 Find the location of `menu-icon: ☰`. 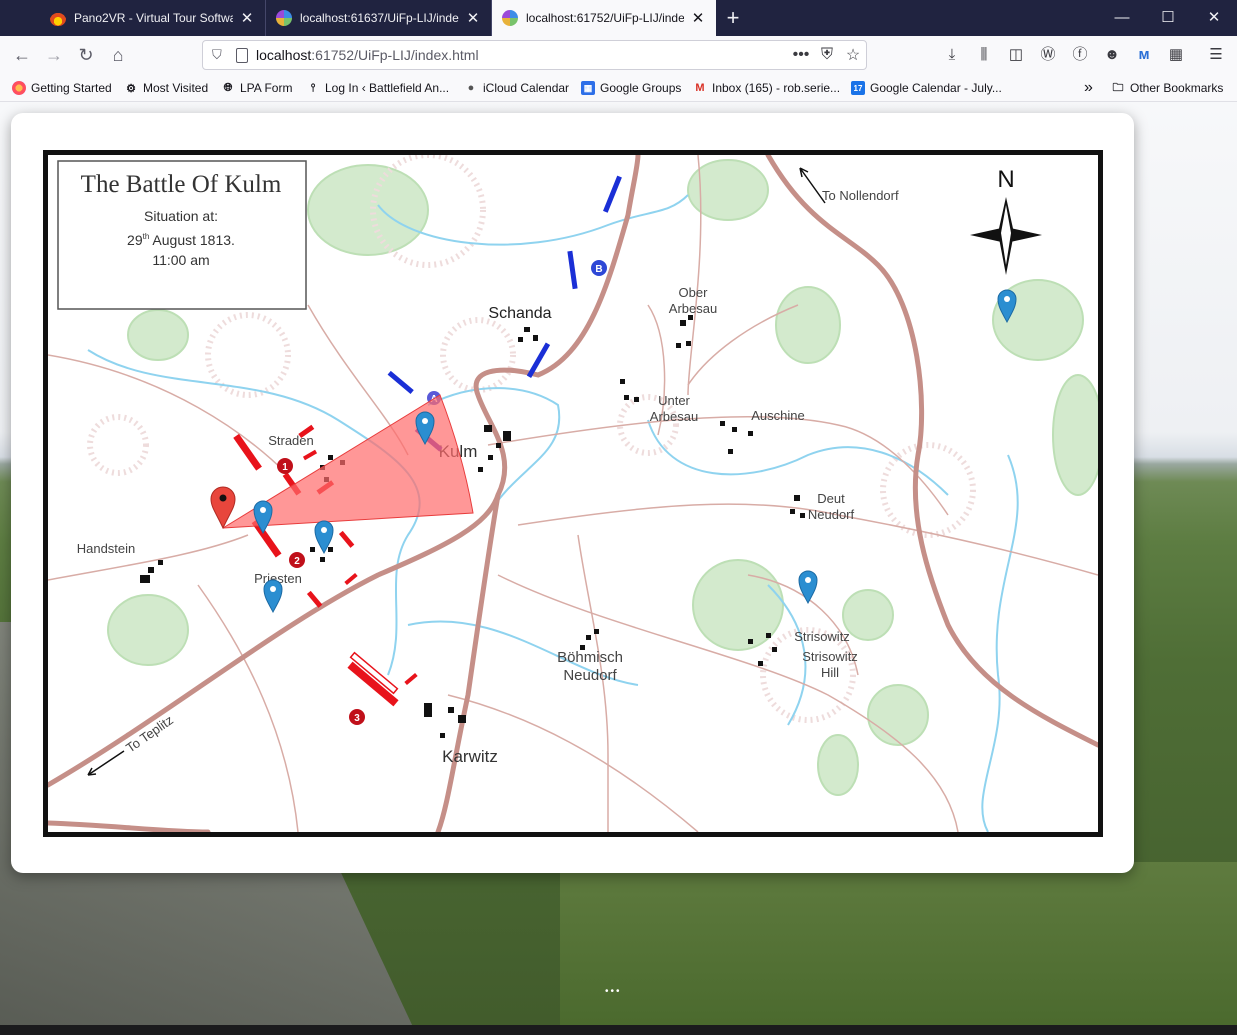

menu-icon: ☰ is located at coordinates (1216, 55).